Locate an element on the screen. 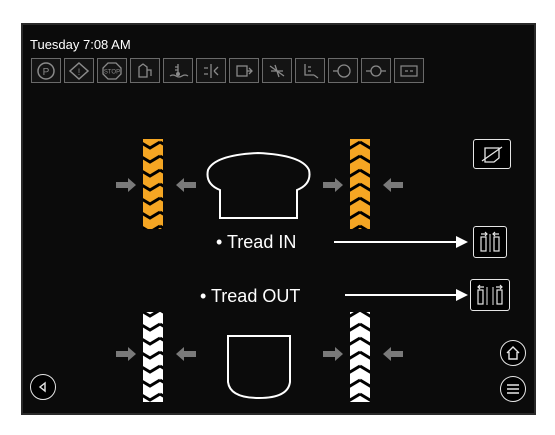 This screenshot has width=555, height=435. menu-button is located at coordinates (513, 389).